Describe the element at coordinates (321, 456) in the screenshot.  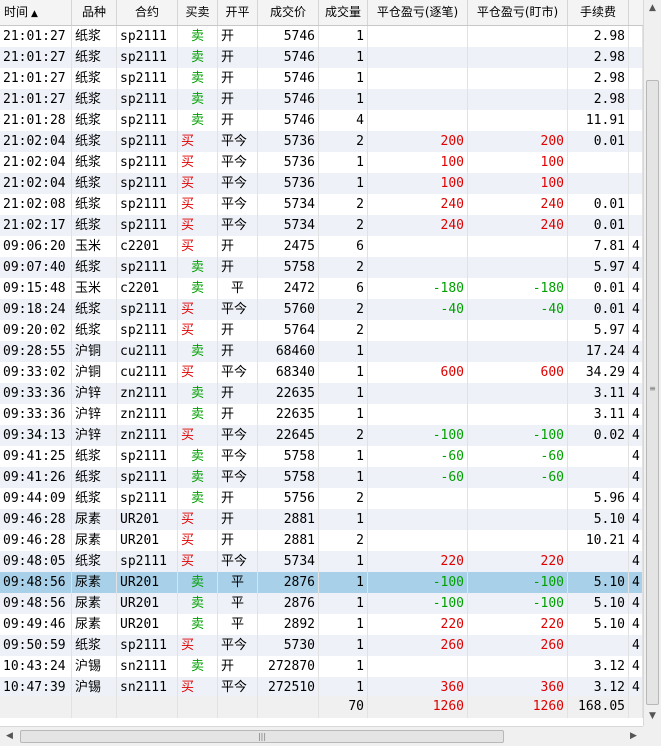
I see `table-row: 09:41:25 纸浆 sp2111 卖平今 5758 1 -60 -60 4` at that location.